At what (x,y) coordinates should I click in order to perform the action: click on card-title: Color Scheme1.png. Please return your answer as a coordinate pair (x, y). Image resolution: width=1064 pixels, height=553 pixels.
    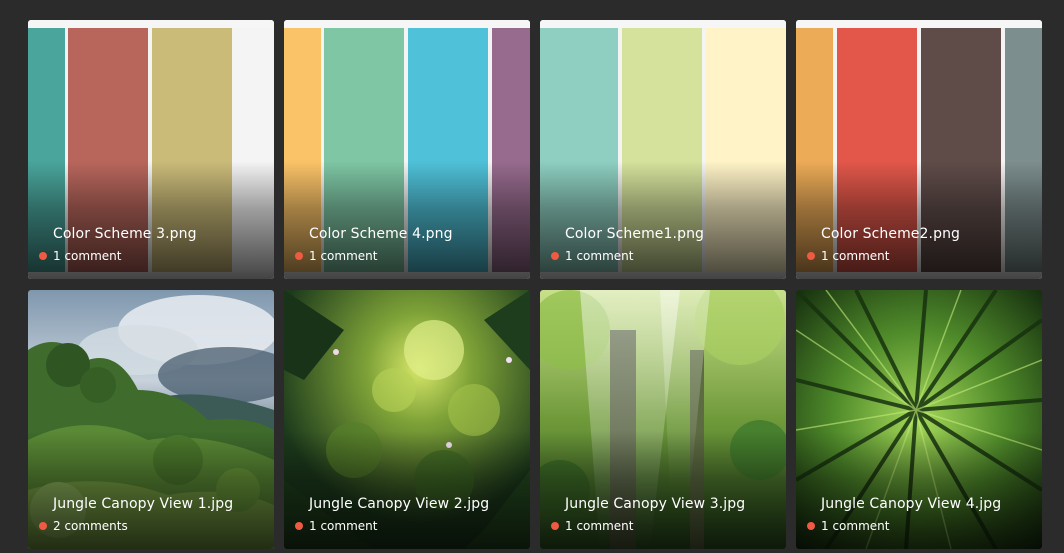
    Looking at the image, I should click on (635, 234).